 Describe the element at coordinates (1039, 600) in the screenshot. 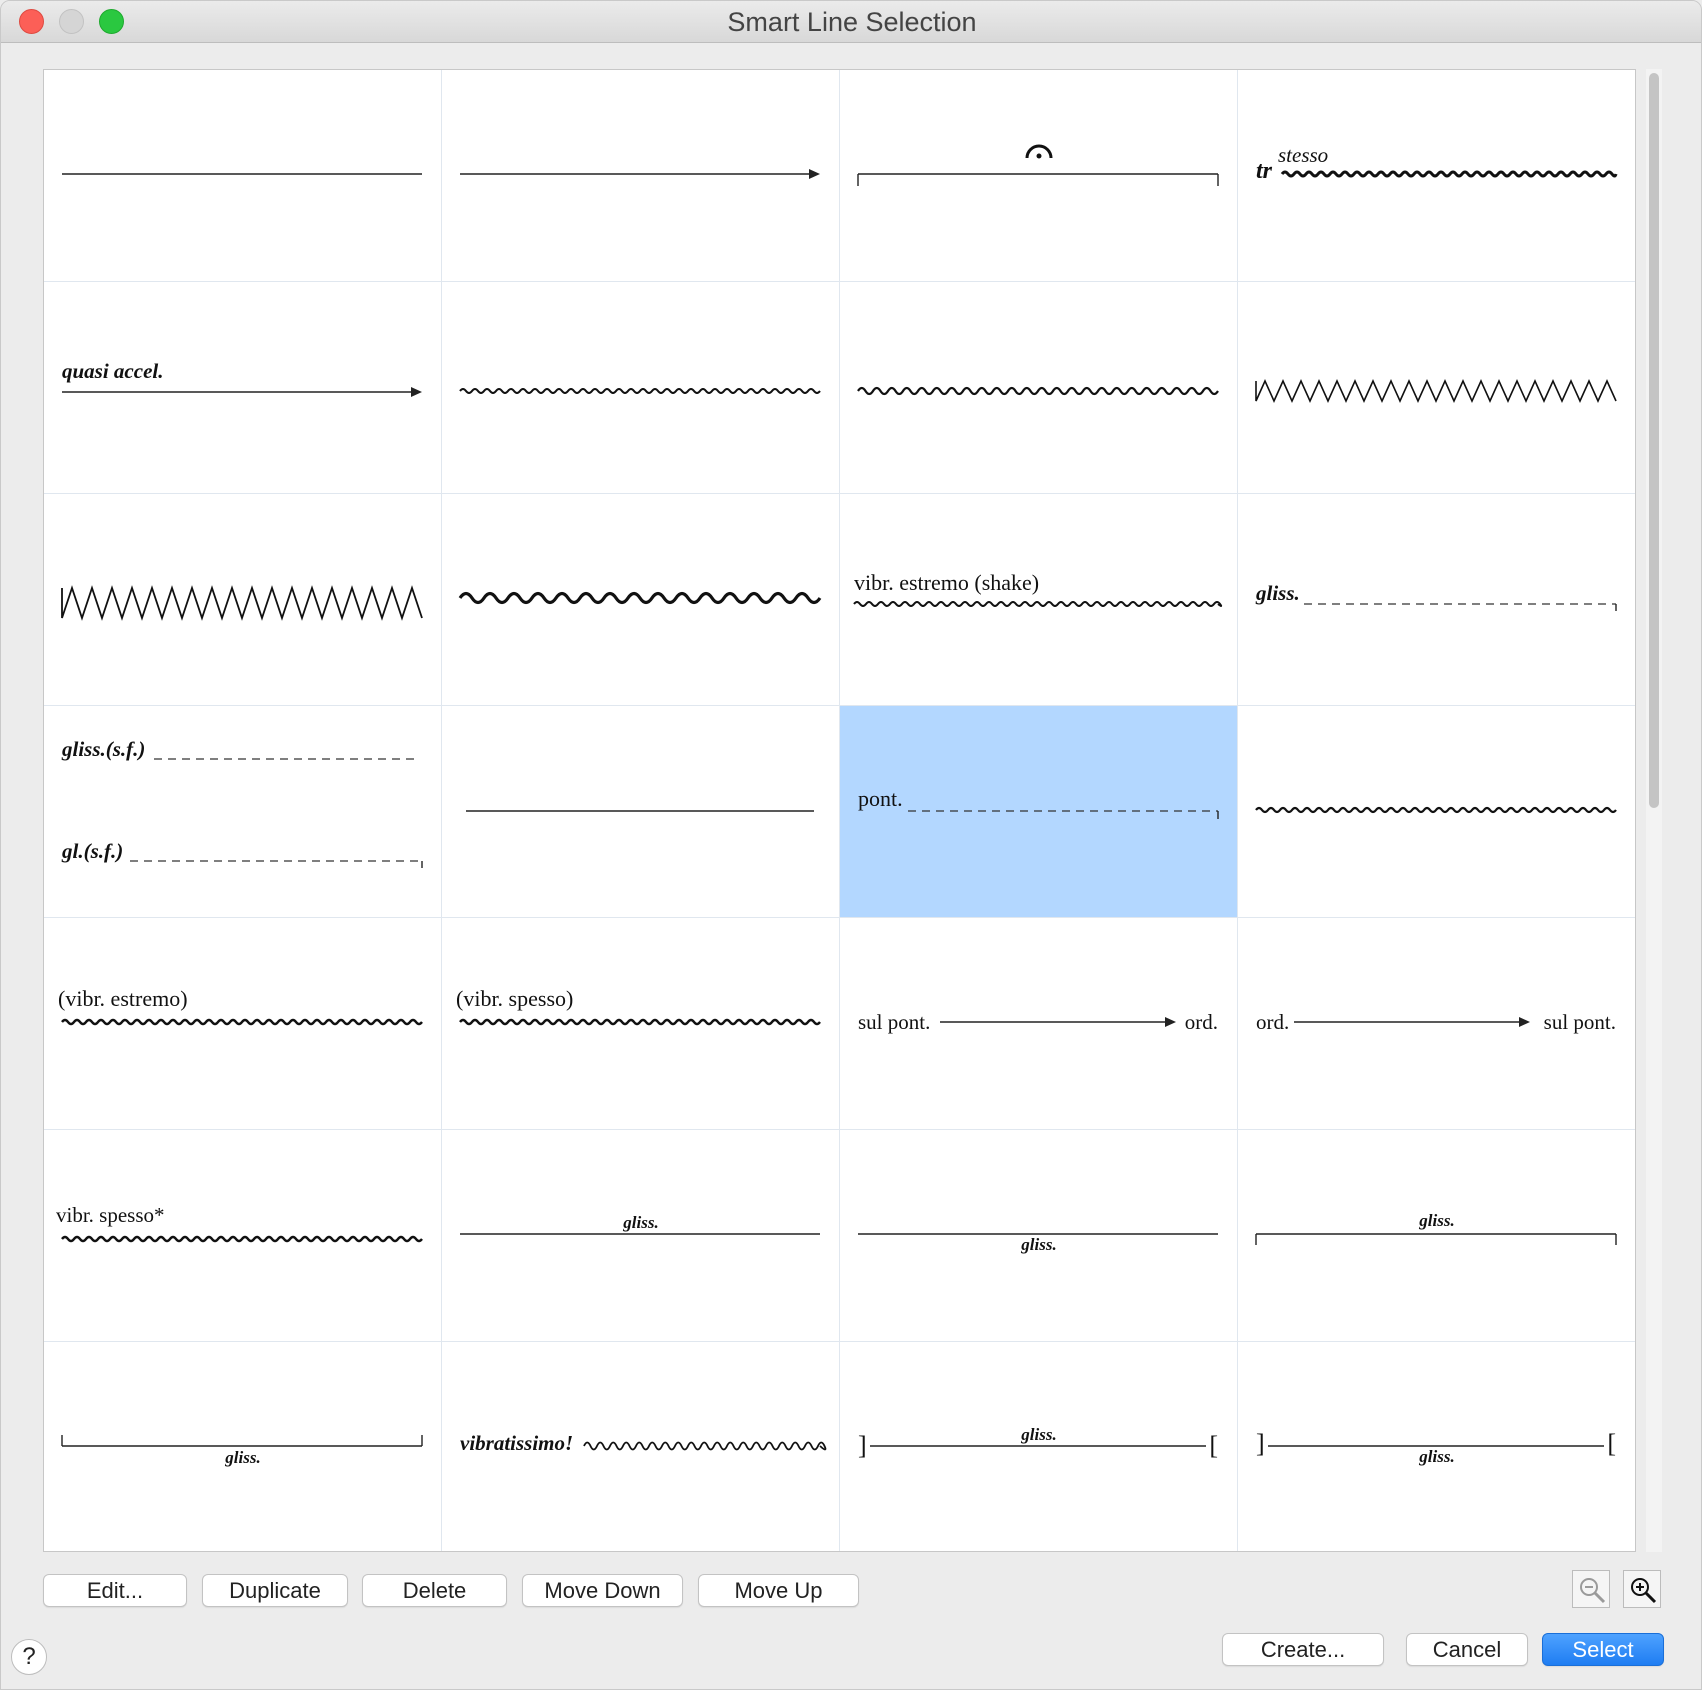

I see `smart-line-cell: vibr. estremo (shake)` at that location.